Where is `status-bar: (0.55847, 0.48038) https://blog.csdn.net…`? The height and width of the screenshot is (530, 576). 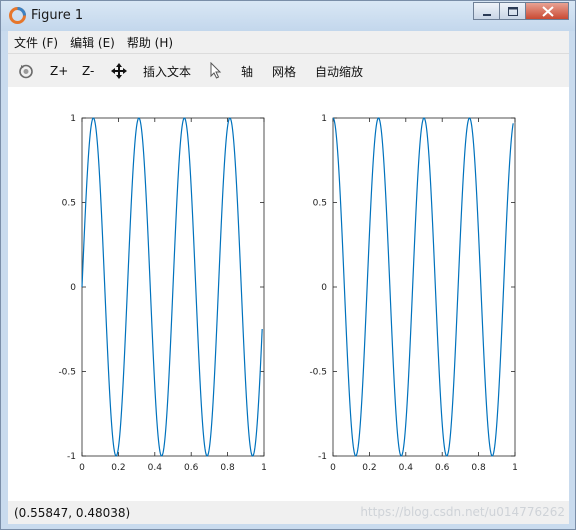
status-bar: (0.55847, 0.48038) https://blog.csdn.net… is located at coordinates (288, 512).